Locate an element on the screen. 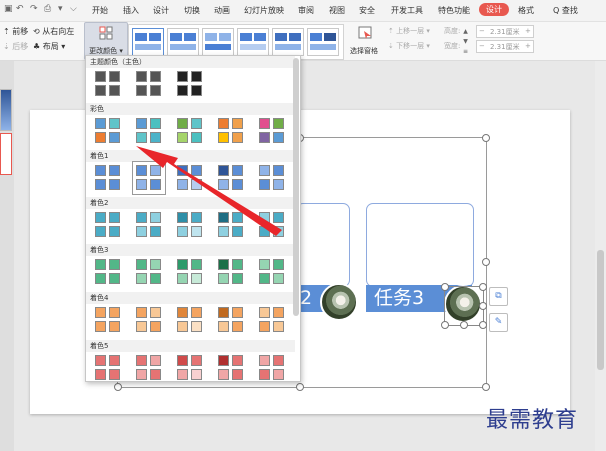  edit-style-button: ✎ is located at coordinates (498, 322).